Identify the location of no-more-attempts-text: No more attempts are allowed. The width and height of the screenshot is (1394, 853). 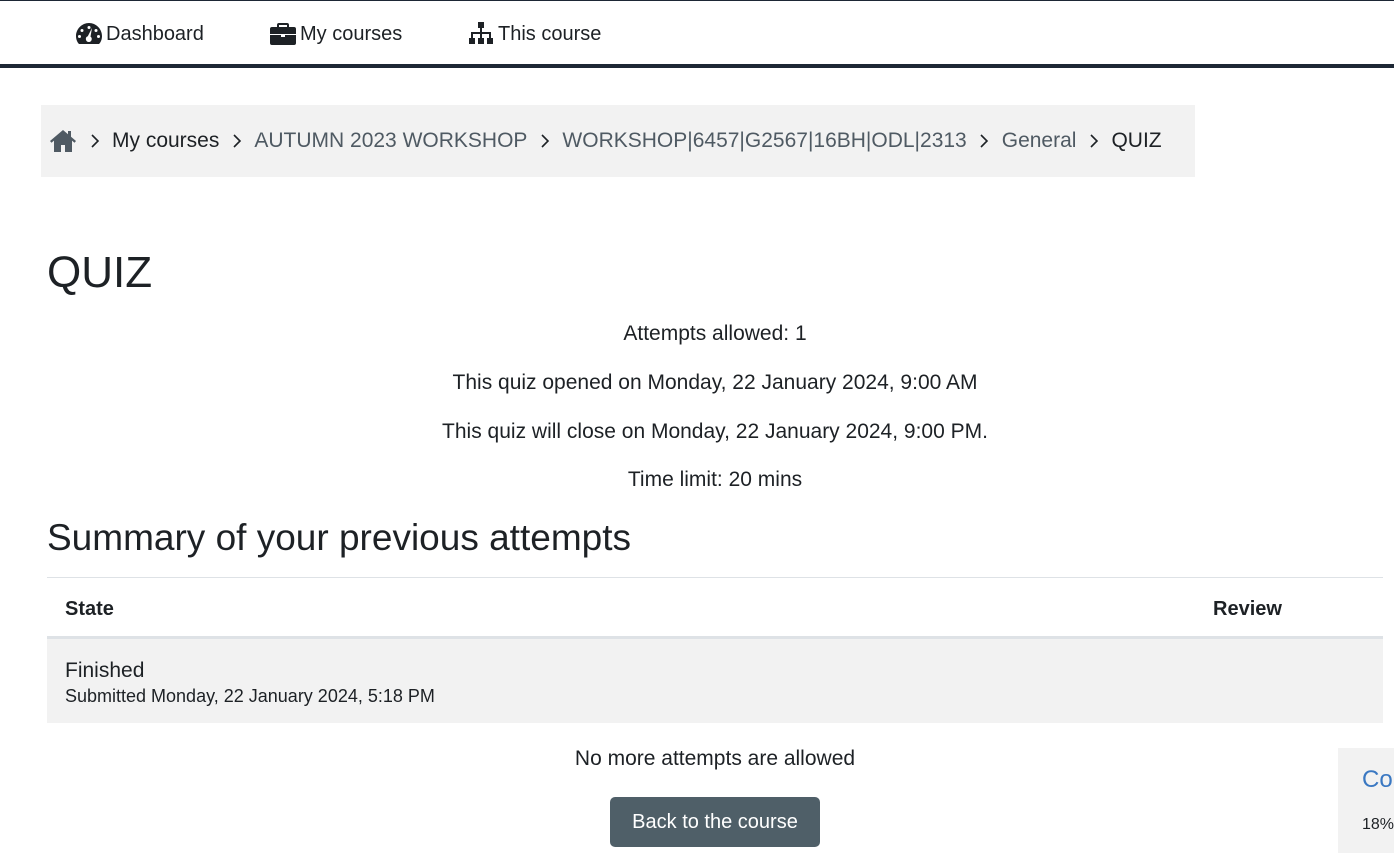
(715, 758).